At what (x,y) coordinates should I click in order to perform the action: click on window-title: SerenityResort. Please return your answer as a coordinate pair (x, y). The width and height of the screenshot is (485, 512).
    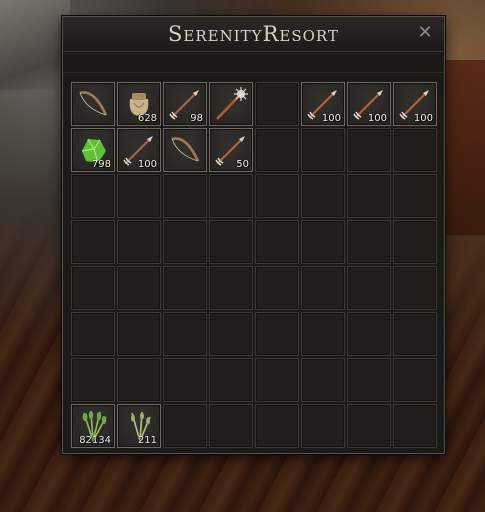
    Looking at the image, I should click on (253, 34).